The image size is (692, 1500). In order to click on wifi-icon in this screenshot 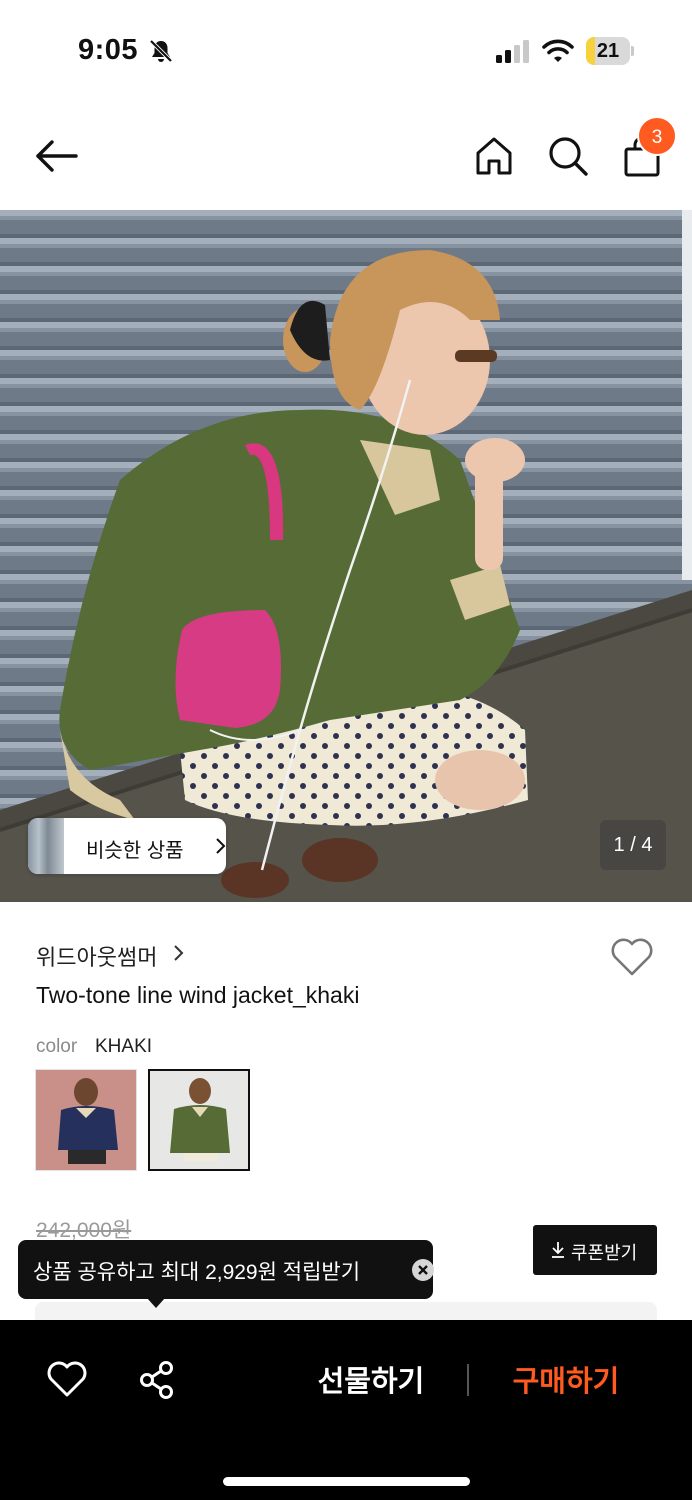, I will do `click(558, 50)`.